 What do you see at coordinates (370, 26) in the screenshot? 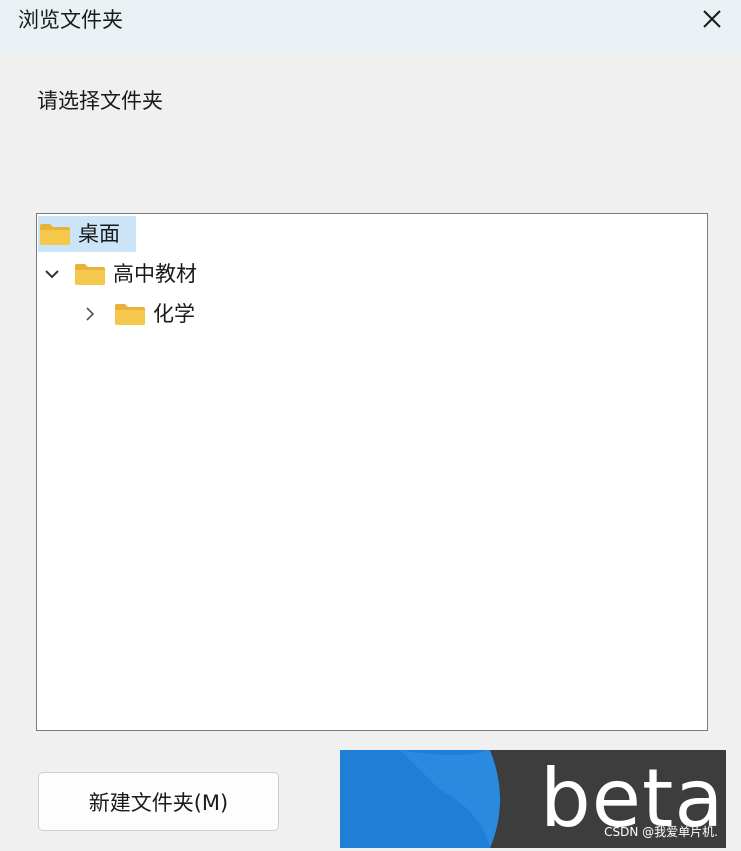
I see `title-bar: 浏览文件夹` at bounding box center [370, 26].